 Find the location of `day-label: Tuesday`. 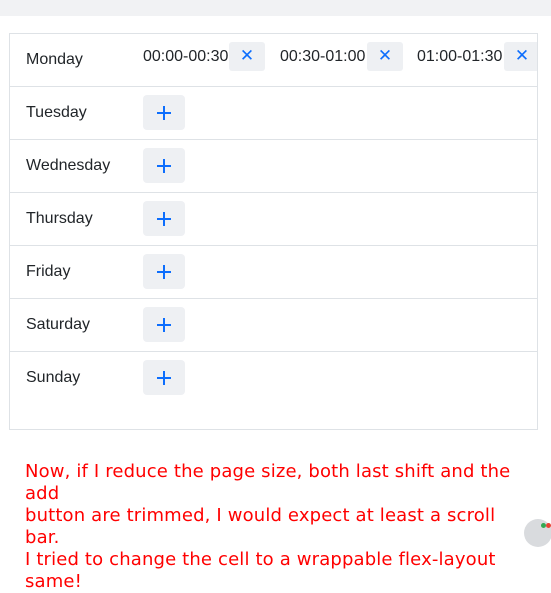

day-label: Tuesday is located at coordinates (56, 112).